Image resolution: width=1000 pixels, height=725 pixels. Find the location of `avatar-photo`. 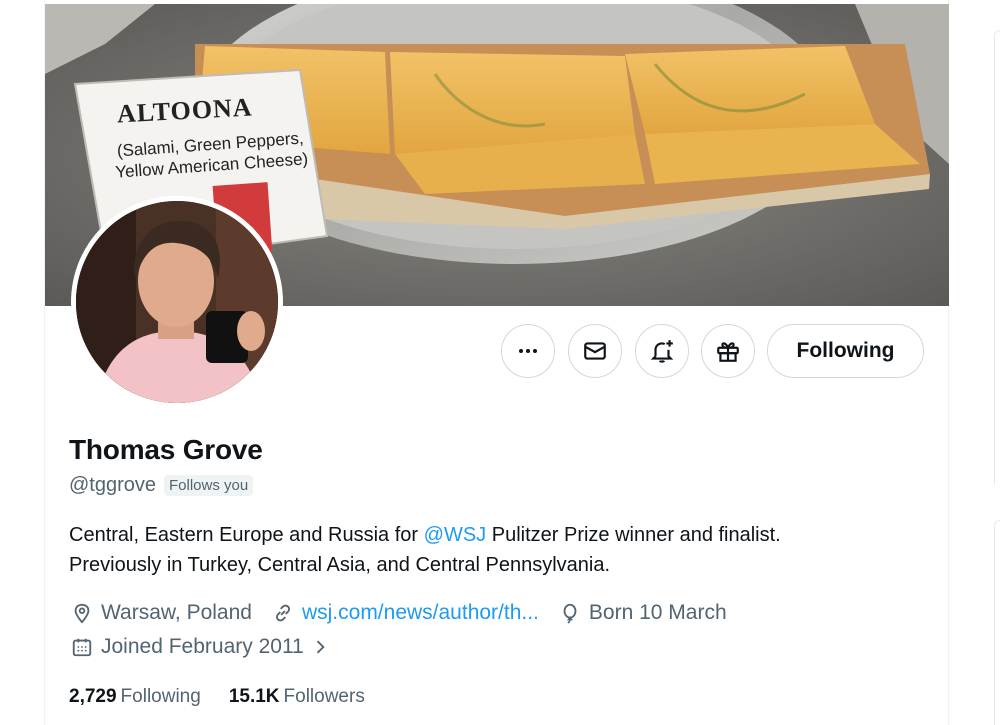

avatar-photo is located at coordinates (177, 302).